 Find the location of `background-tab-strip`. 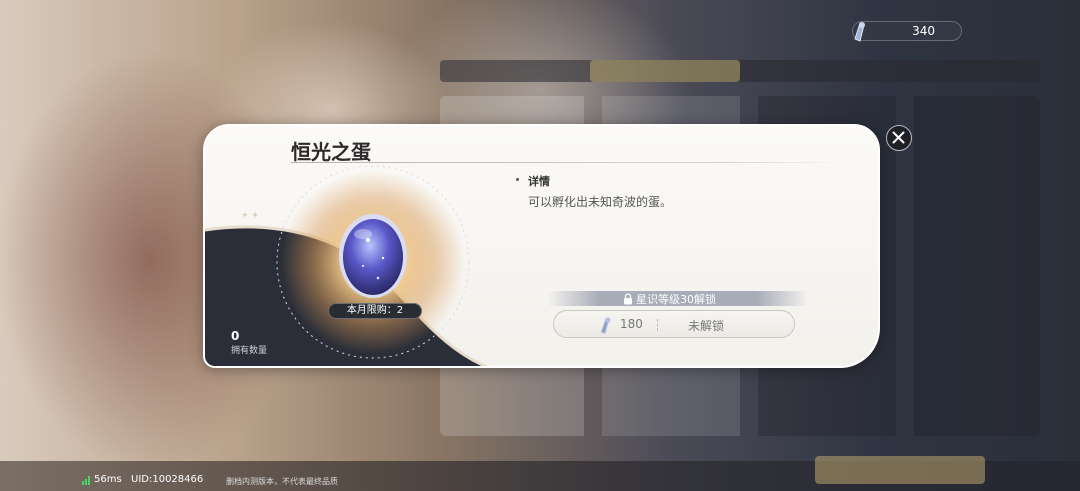

background-tab-strip is located at coordinates (740, 71).